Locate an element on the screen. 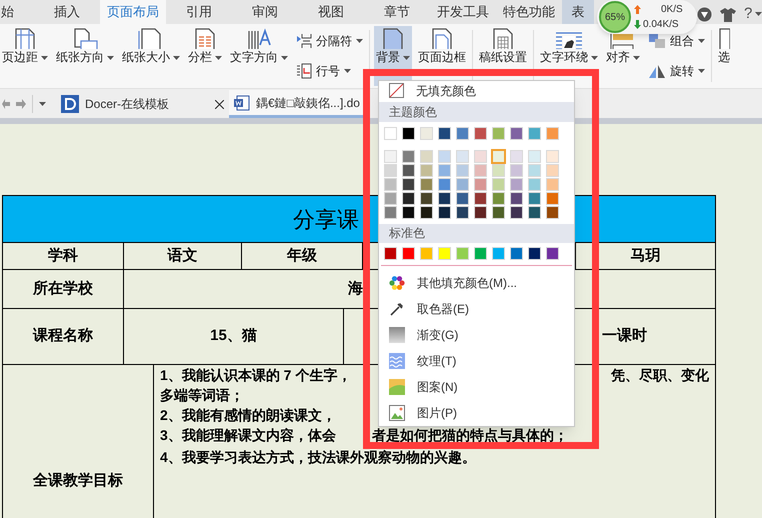  menu-tab: 视图 is located at coordinates (331, 12).